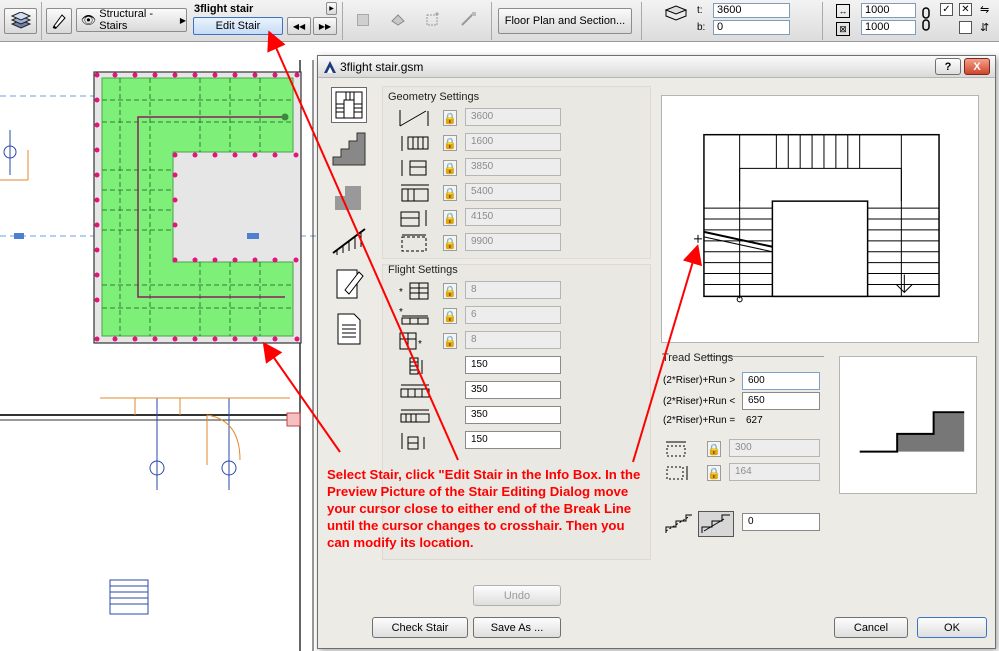 Image resolution: width=999 pixels, height=651 pixels. What do you see at coordinates (513, 167) in the screenshot?
I see `length-a-field: 3850` at bounding box center [513, 167].